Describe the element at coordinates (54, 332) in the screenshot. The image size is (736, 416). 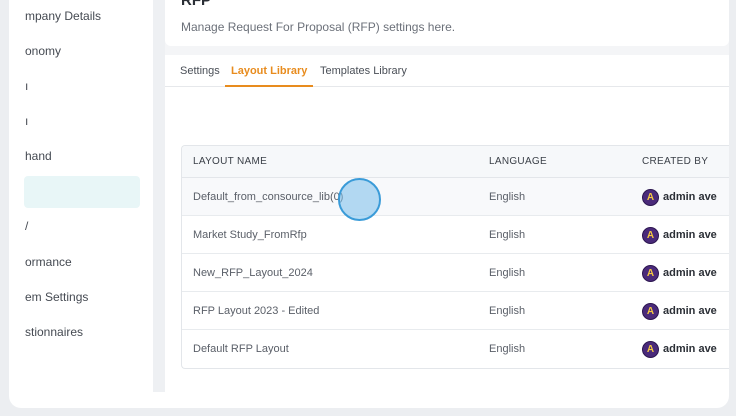
I see `sidebar-item-label: stionnaires` at that location.